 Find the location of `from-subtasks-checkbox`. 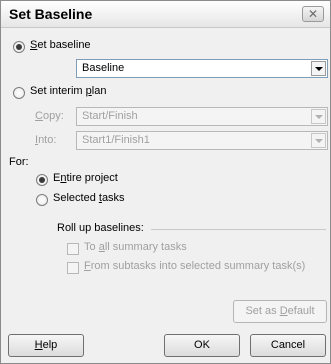

from-subtasks-checkbox is located at coordinates (73, 268).